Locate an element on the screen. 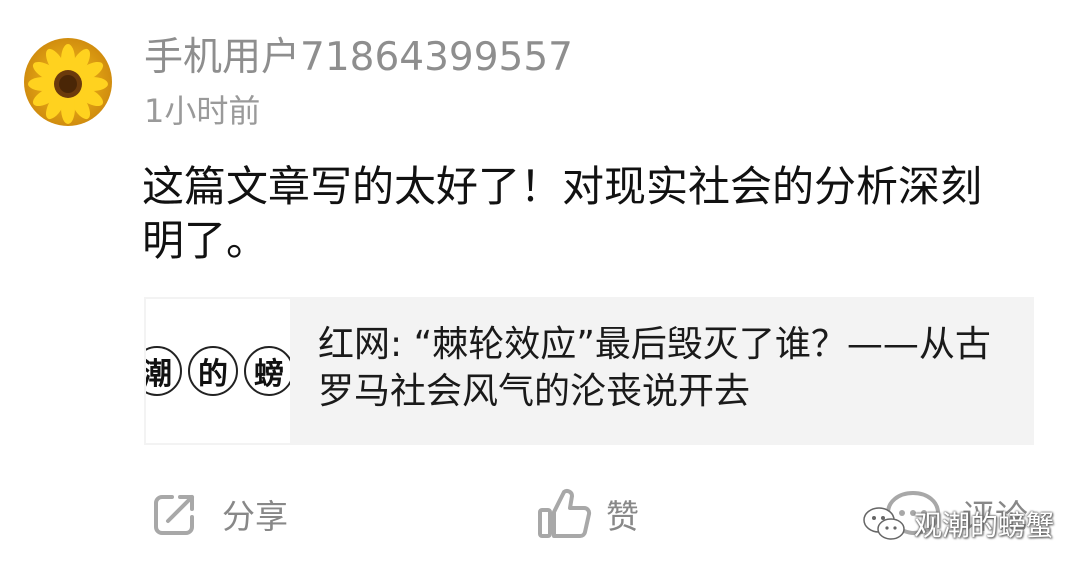  thumbnail-char: 的 is located at coordinates (213, 371).